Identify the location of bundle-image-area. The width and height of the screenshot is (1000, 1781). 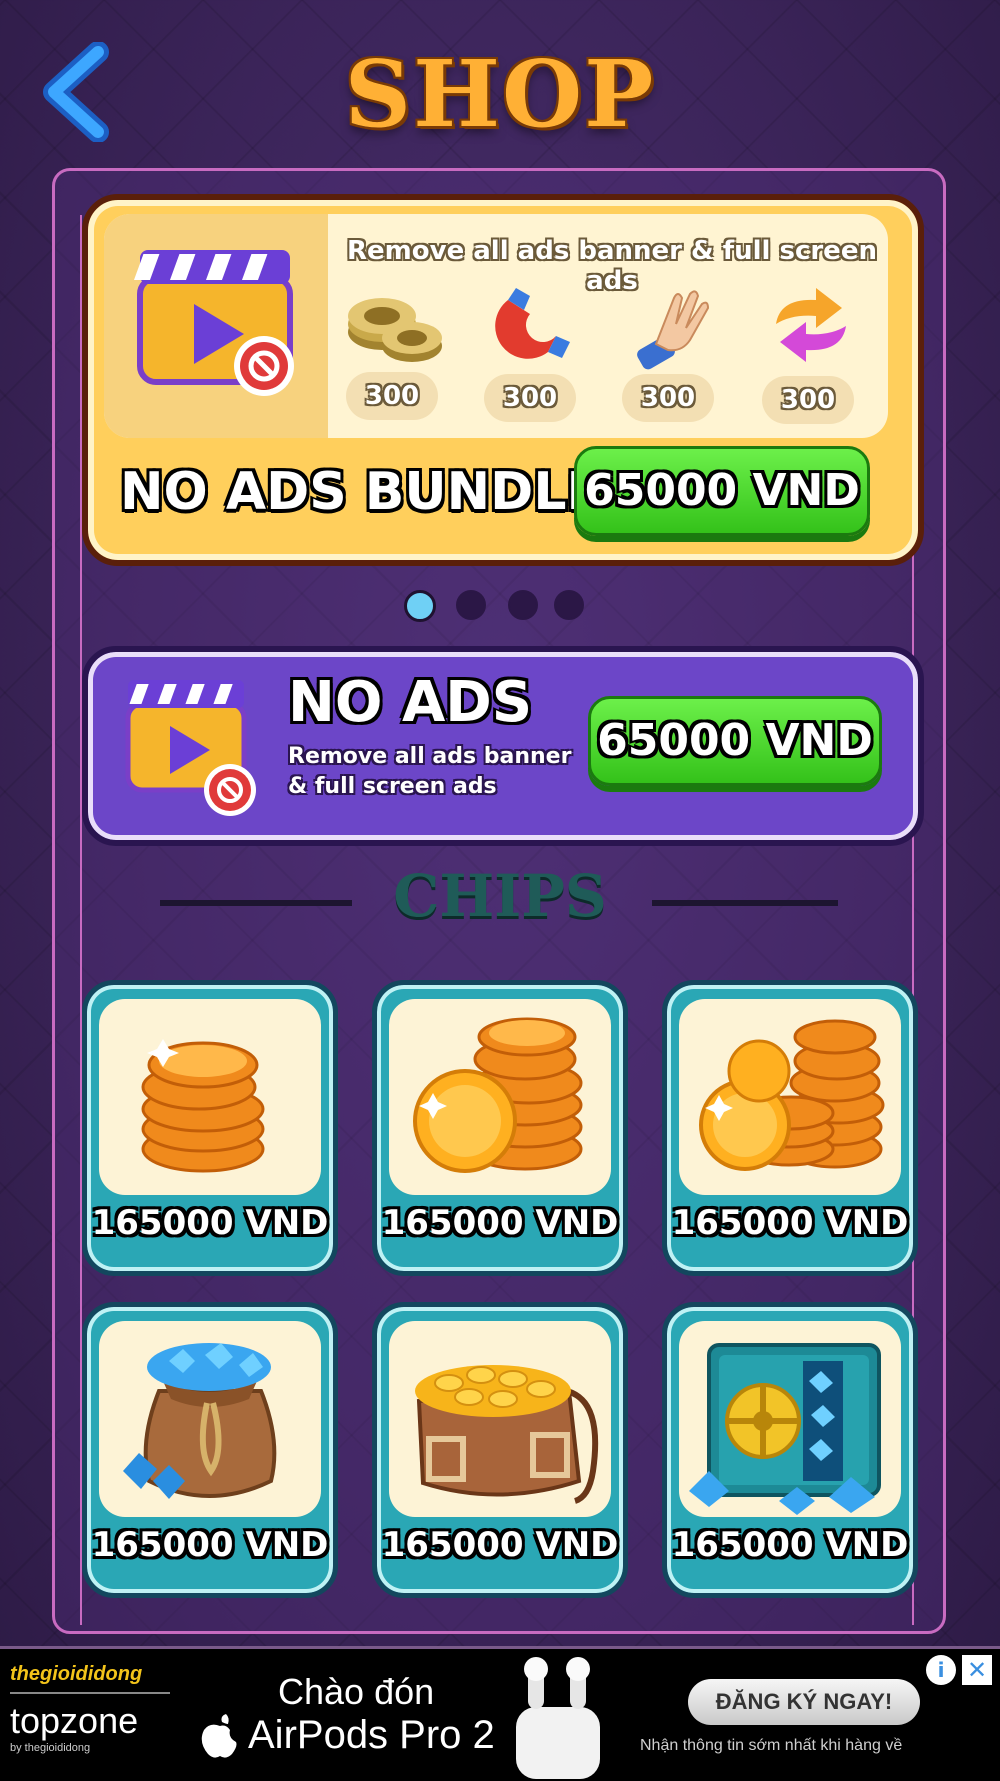
(216, 326).